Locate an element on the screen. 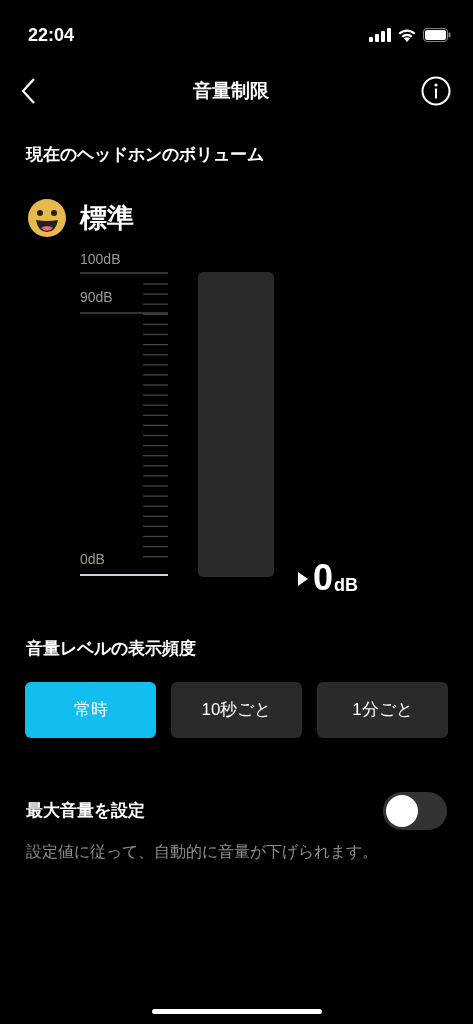  frequency-option: 1分ごと is located at coordinates (382, 709).